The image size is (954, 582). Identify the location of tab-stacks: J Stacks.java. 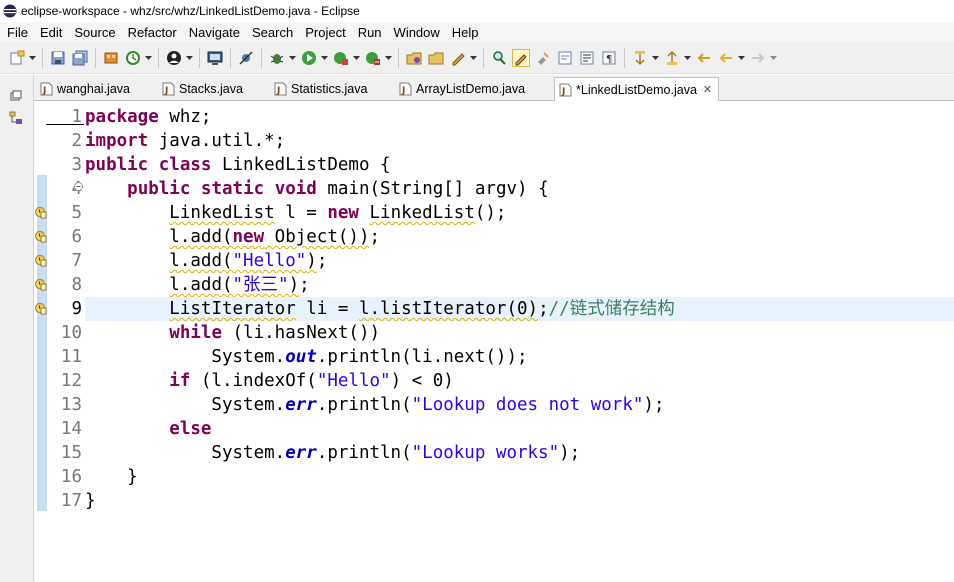
(202, 89).